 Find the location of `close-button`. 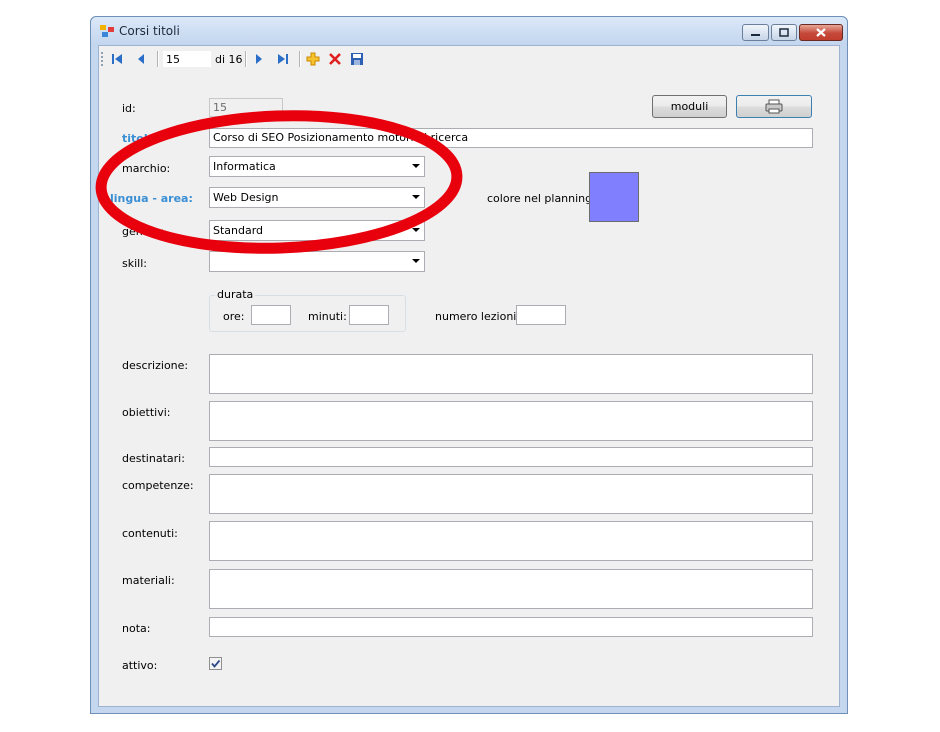

close-button is located at coordinates (821, 32).